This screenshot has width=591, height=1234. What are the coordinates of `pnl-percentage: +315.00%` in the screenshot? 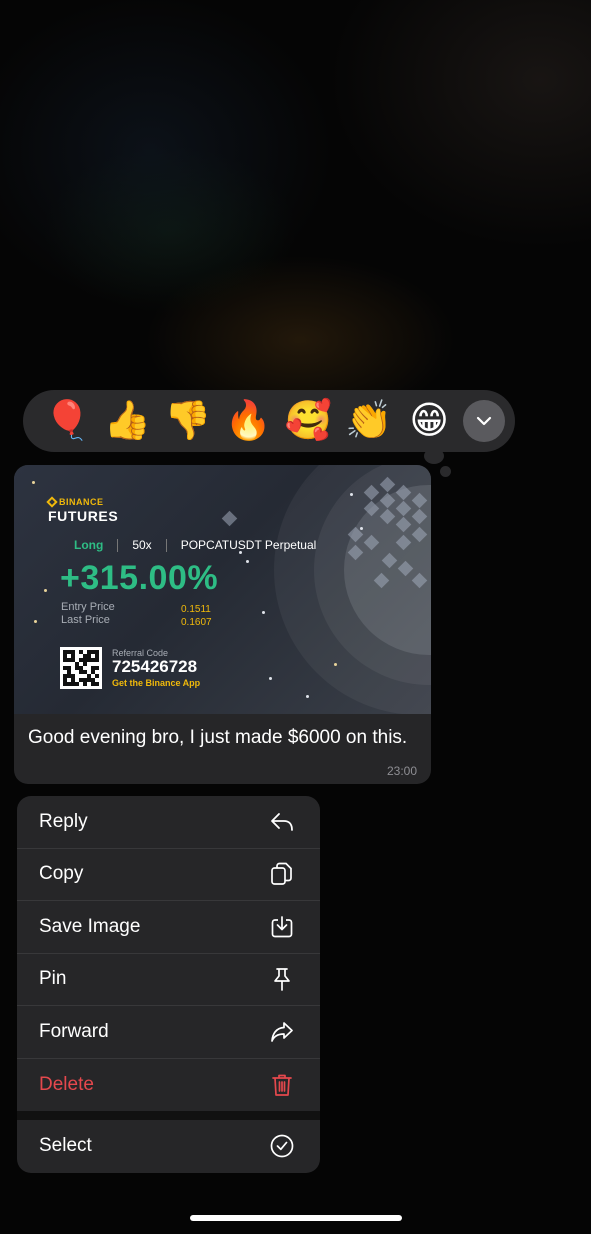 It's located at (139, 578).